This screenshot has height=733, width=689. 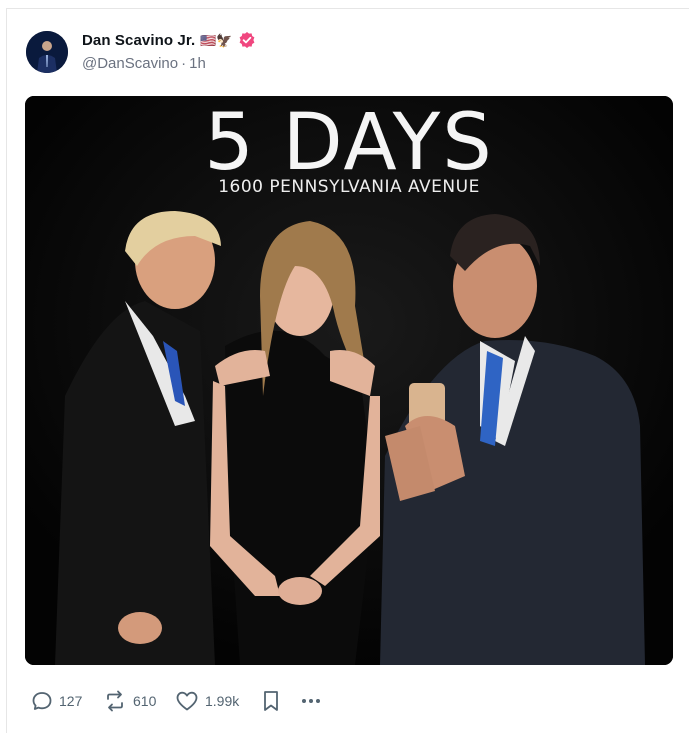 I want to click on like-count: 1.99k, so click(x=222, y=701).